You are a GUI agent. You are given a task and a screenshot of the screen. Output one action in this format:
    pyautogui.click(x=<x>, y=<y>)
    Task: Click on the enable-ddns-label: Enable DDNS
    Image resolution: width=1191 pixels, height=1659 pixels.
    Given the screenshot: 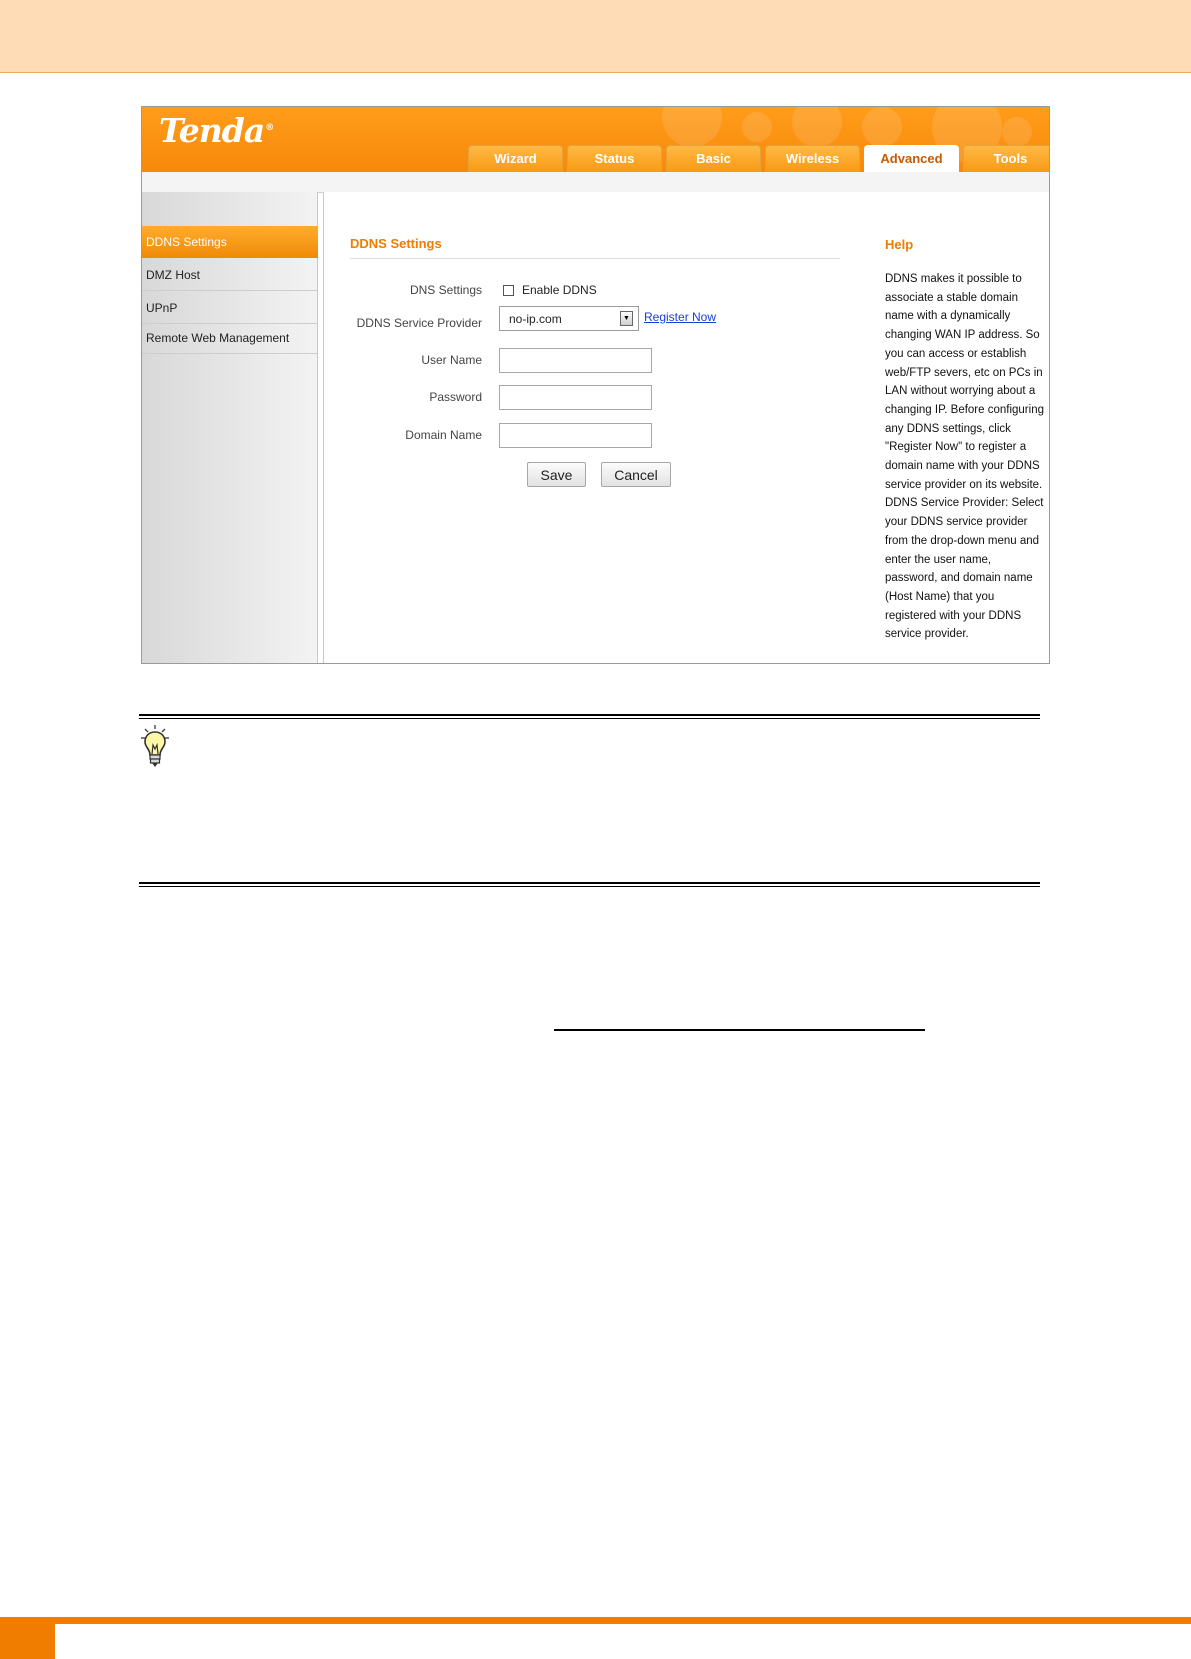 What is the action you would take?
    pyautogui.click(x=559, y=290)
    